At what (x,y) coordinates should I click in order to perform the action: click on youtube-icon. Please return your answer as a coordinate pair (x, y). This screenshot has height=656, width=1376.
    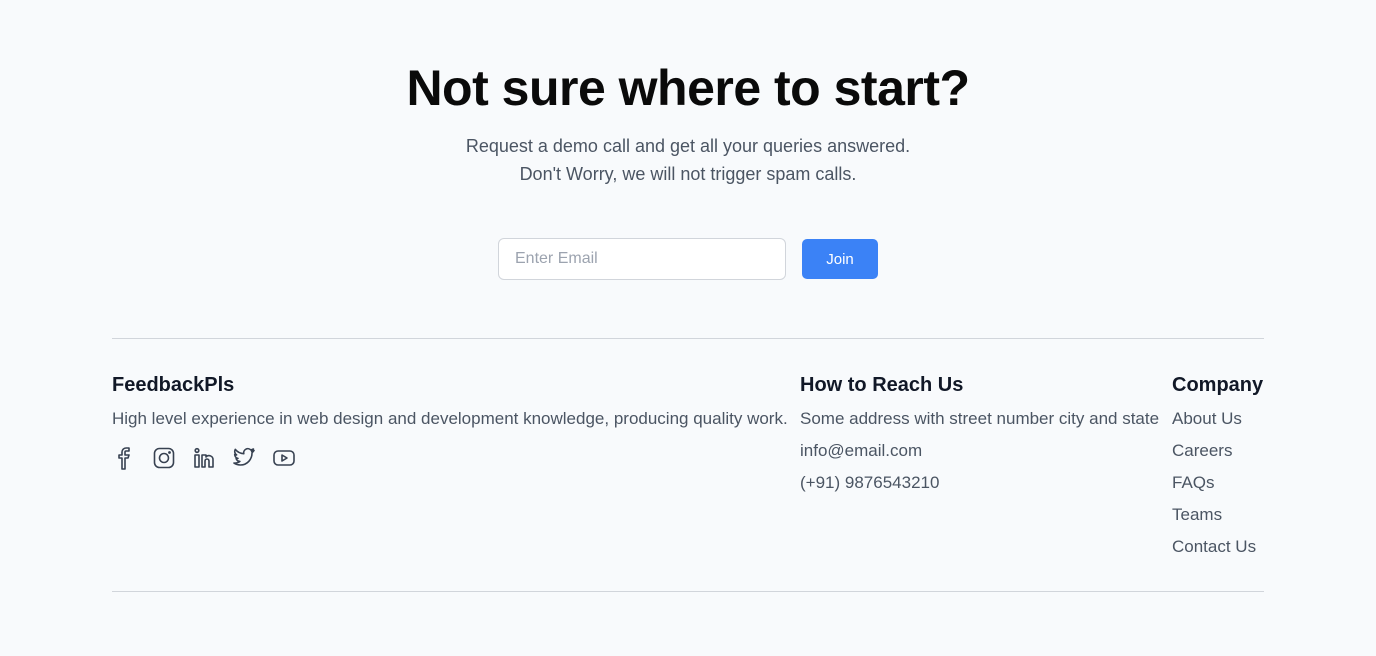
    Looking at the image, I should click on (284, 458).